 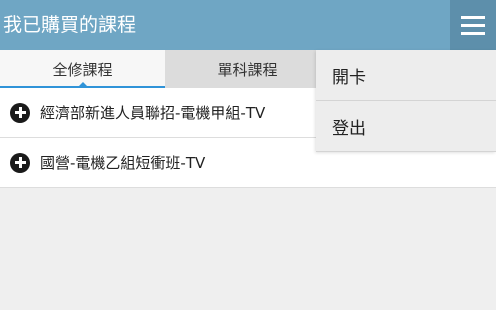 I want to click on course-tabs: 全修課程 單科課程, so click(x=165, y=69).